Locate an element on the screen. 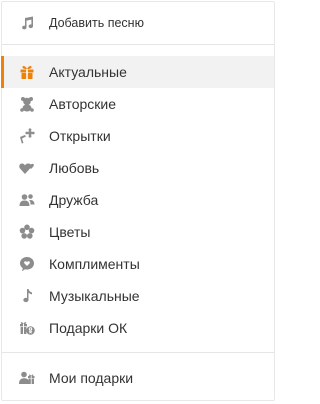 The height and width of the screenshot is (404, 320). category-item-postcards: Открытки is located at coordinates (138, 136).